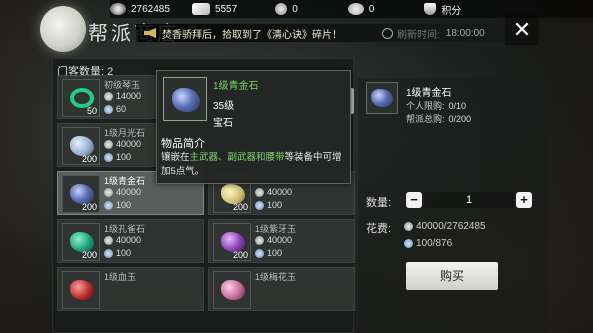  I want to click on item-name: 1级青金石, so click(125, 181).